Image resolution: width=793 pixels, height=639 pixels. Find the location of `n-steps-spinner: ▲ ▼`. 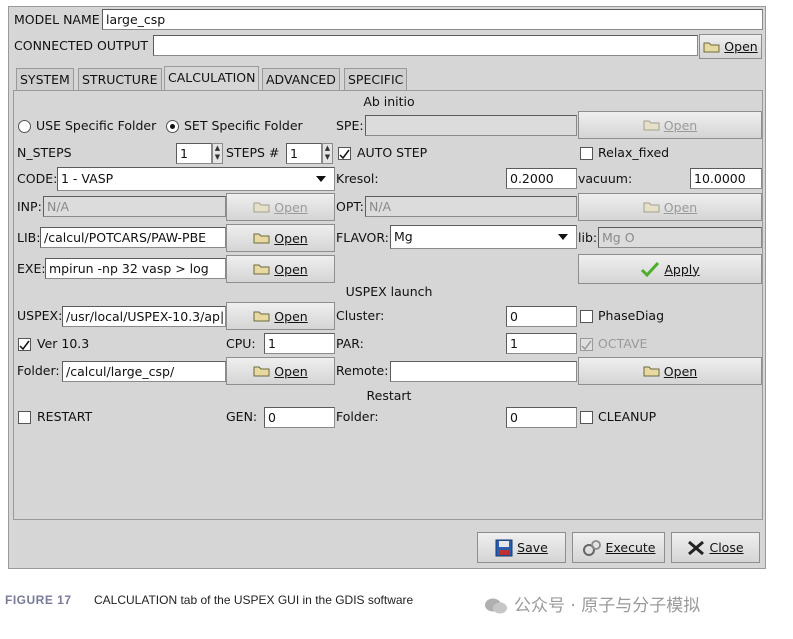

n-steps-spinner: ▲ ▼ is located at coordinates (217, 153).